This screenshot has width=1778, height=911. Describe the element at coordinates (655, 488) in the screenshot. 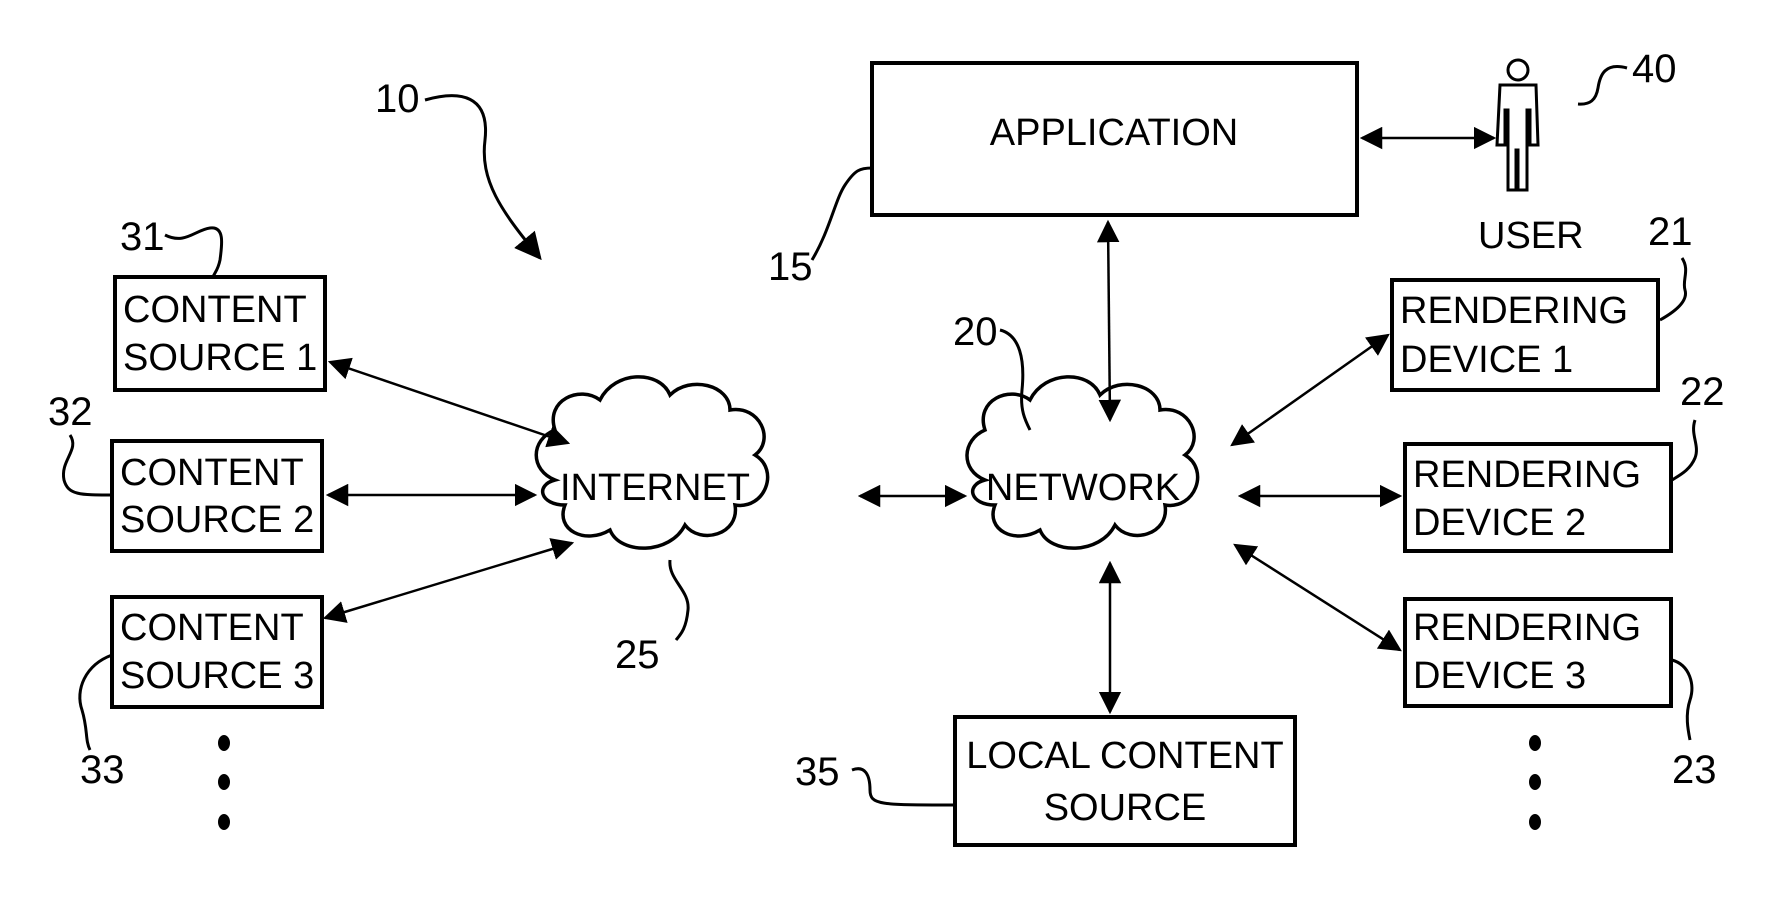

I see `internet-label: INTERNET` at that location.